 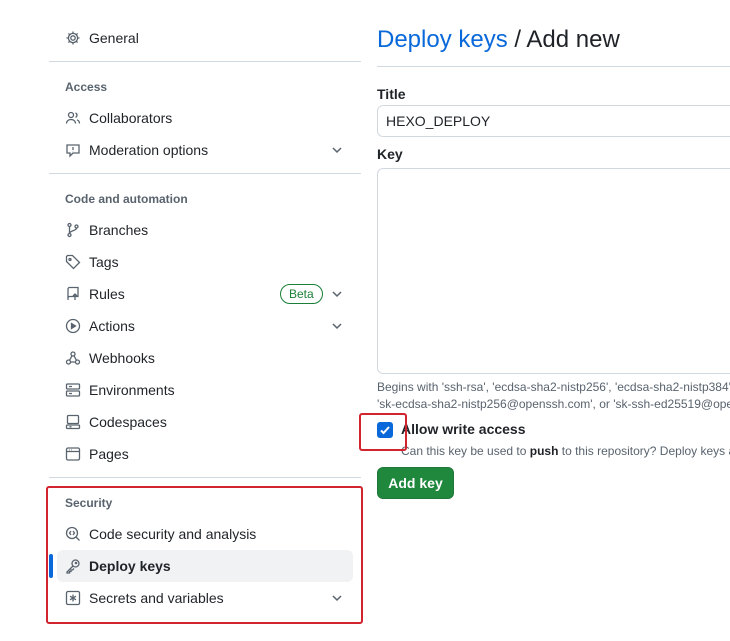 I want to click on sidebar-item-general: General, so click(x=205, y=38).